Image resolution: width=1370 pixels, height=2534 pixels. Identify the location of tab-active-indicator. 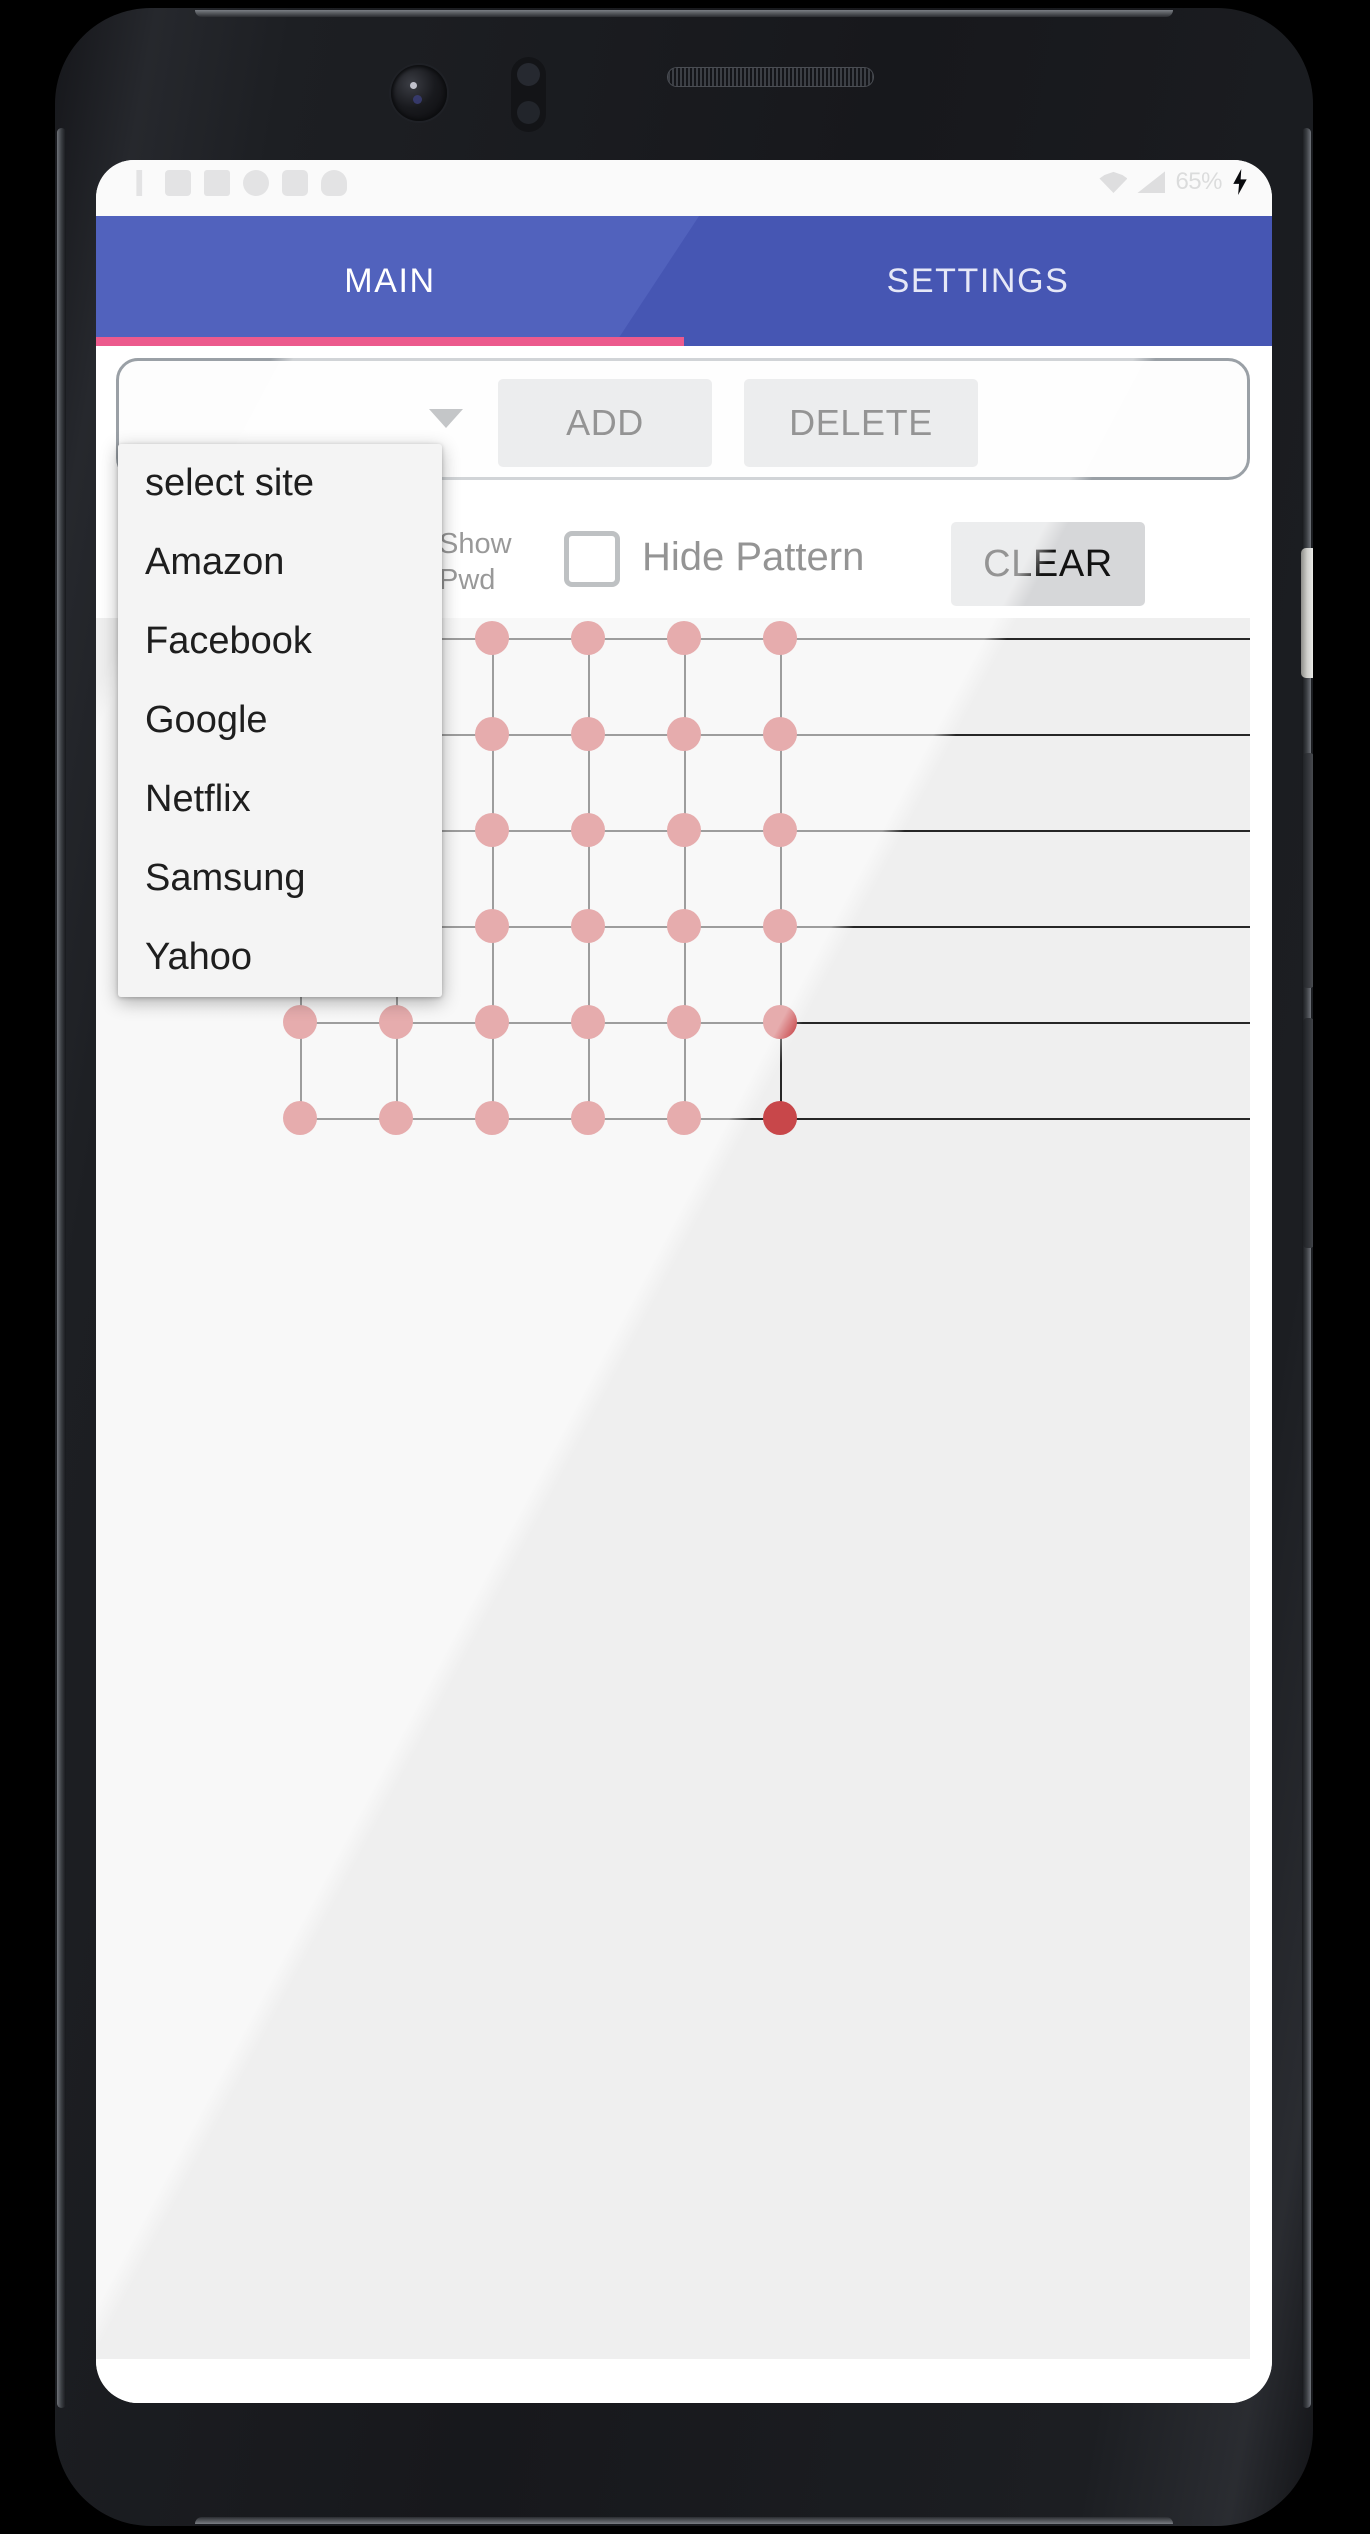
(390, 341).